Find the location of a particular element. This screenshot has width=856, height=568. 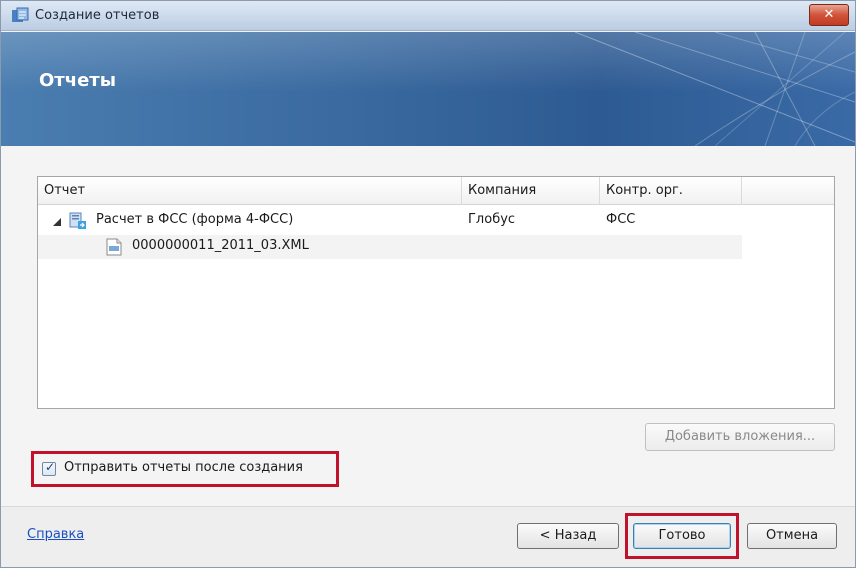

close-button: ✕ is located at coordinates (829, 15).